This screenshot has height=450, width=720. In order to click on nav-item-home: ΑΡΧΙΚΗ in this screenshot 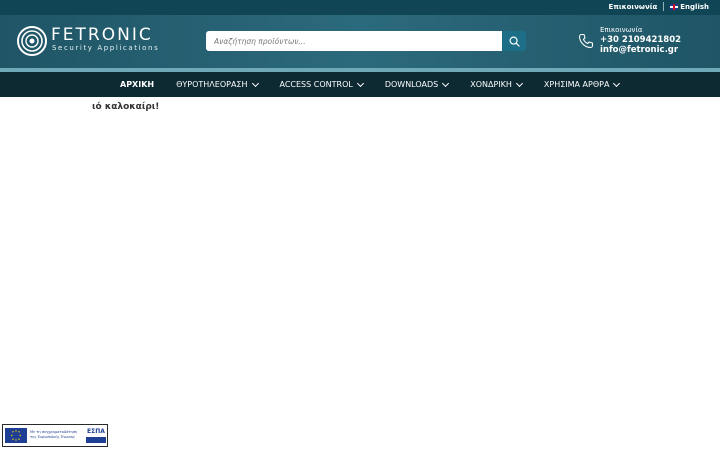, I will do `click(137, 84)`.